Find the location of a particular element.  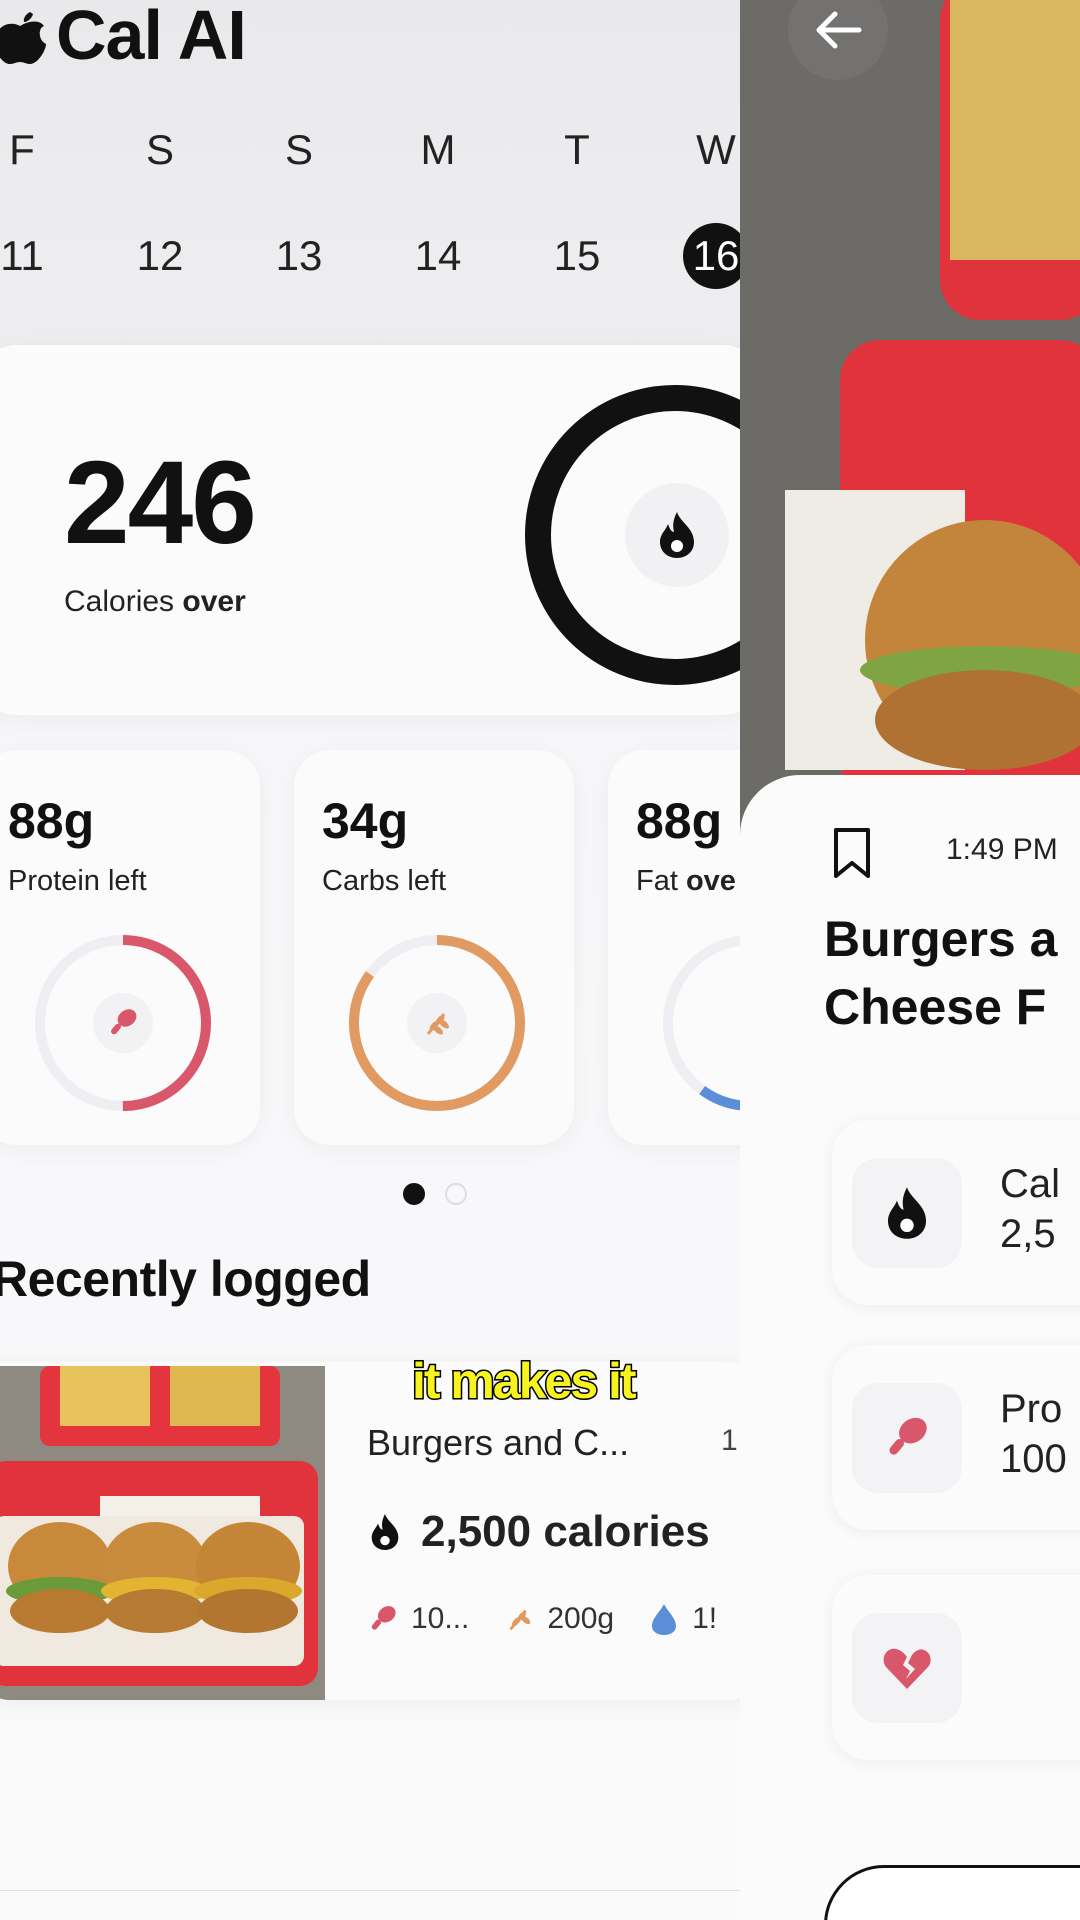

meal-detail-title-line1: Burgers a is located at coordinates (941, 939).